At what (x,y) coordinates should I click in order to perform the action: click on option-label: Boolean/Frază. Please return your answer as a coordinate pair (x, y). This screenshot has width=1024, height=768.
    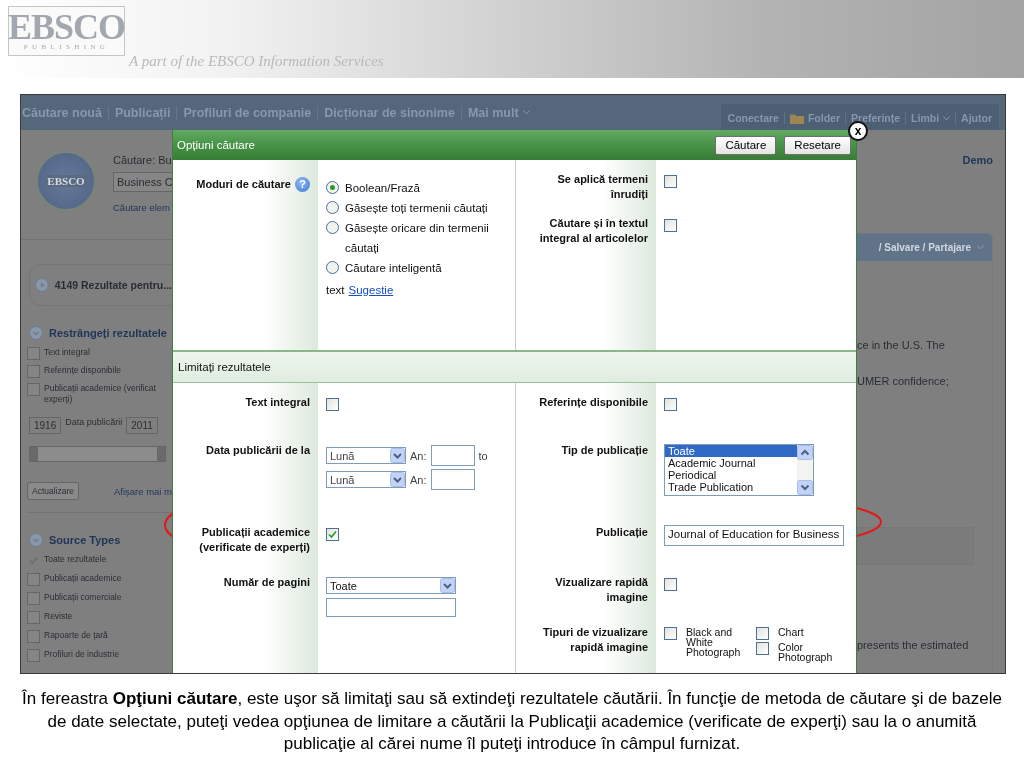
    Looking at the image, I should click on (382, 188).